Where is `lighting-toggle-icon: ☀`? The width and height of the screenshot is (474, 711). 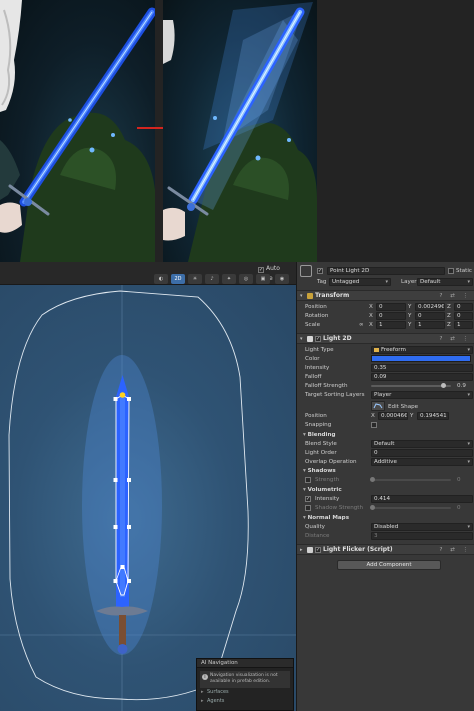 lighting-toggle-icon: ☀ is located at coordinates (195, 279).